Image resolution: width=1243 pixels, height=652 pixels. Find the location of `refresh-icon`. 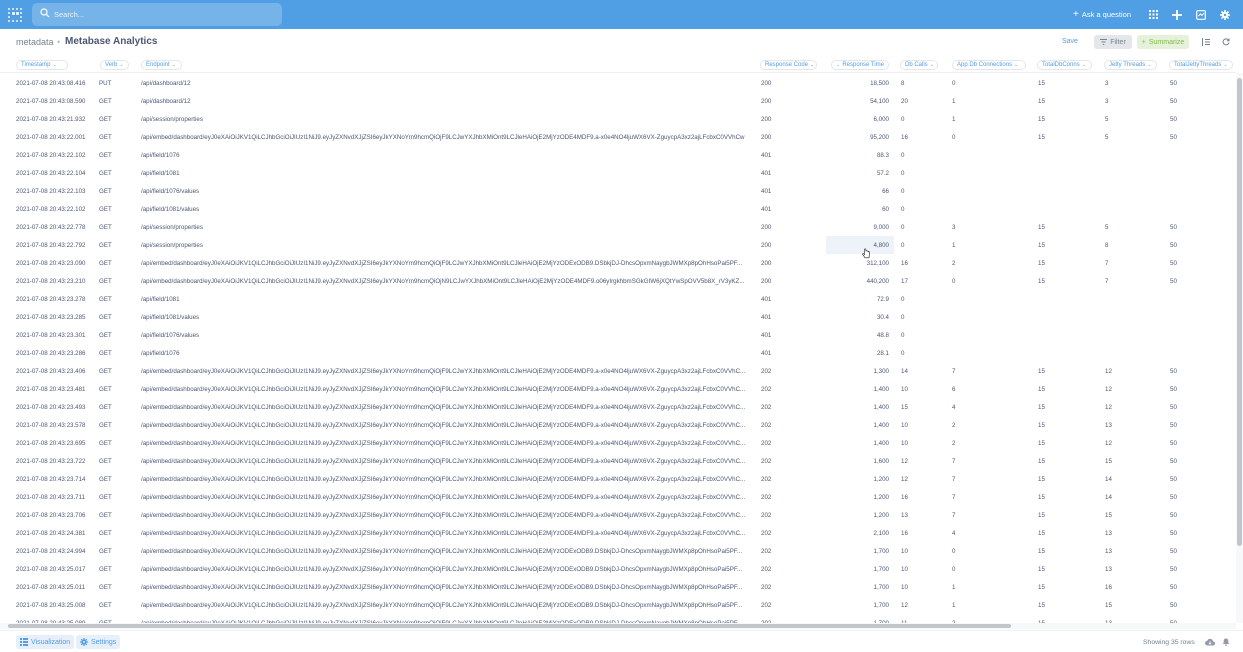

refresh-icon is located at coordinates (1226, 42).